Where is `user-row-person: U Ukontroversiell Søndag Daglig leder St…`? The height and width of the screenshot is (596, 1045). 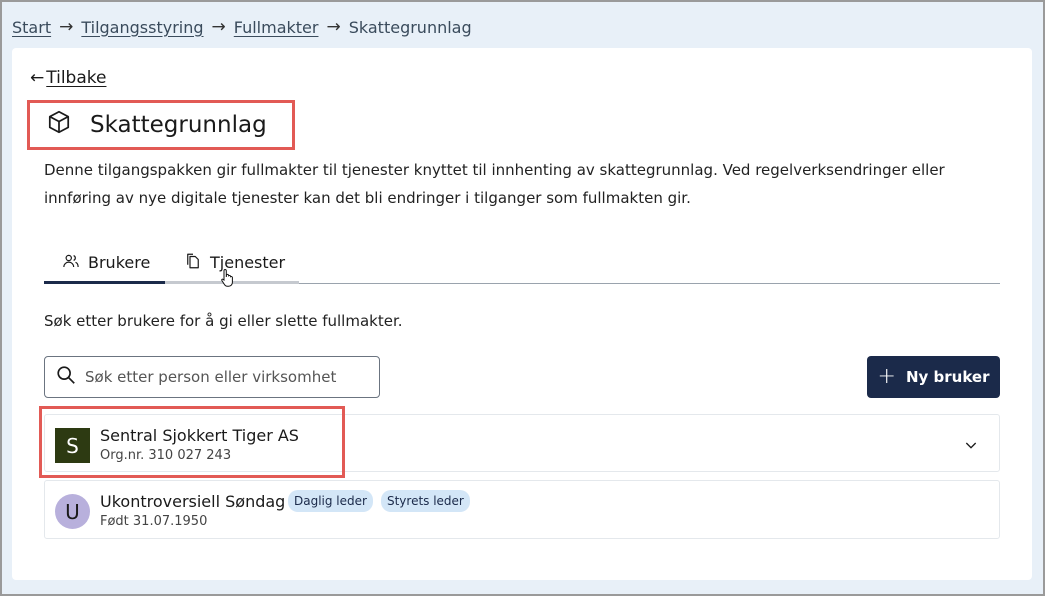 user-row-person: U Ukontroversiell Søndag Daglig leder St… is located at coordinates (522, 509).